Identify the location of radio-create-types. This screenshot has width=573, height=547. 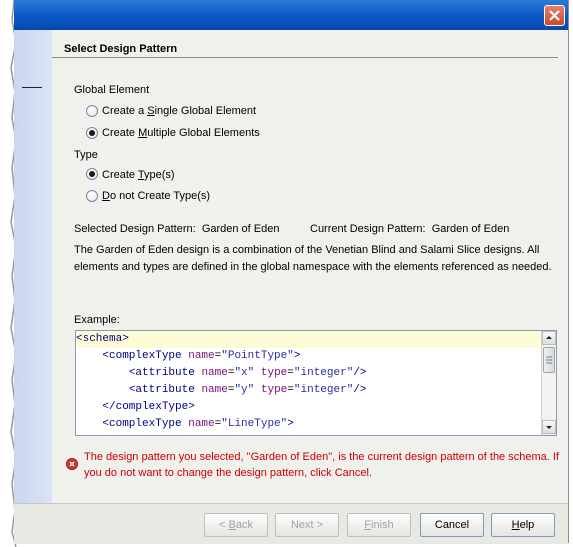
(92, 174).